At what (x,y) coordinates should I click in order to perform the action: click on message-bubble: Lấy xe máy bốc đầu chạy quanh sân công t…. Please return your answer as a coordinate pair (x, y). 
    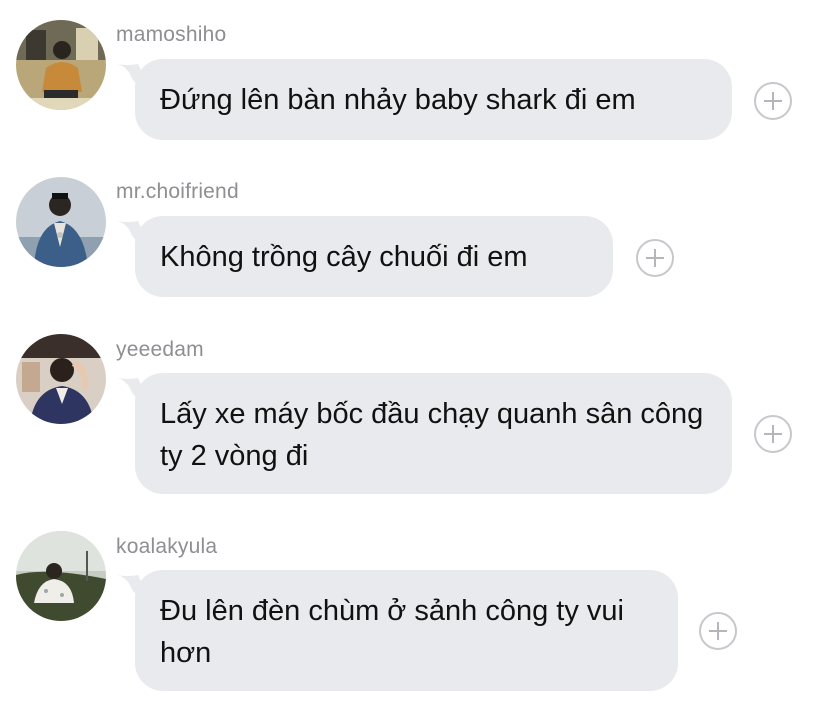
    Looking at the image, I should click on (433, 433).